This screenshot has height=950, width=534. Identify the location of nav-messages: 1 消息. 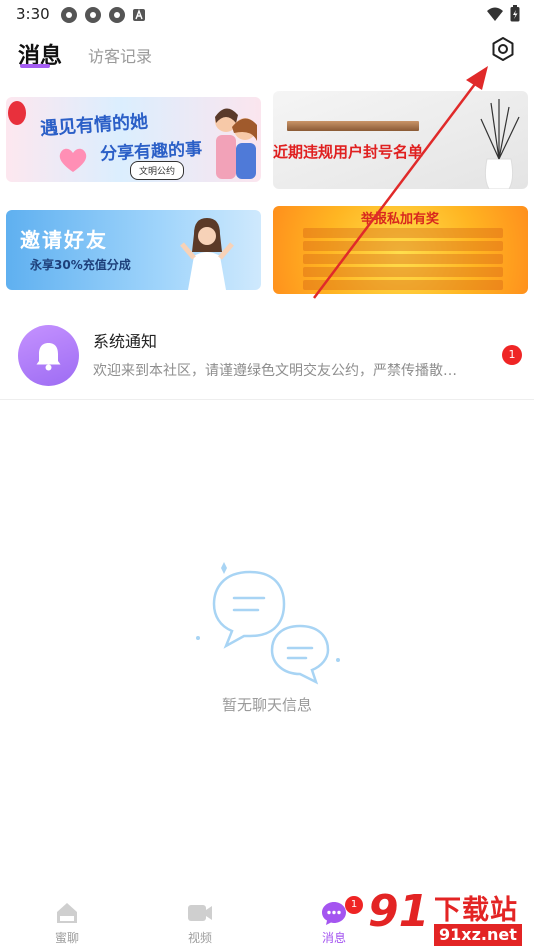
(334, 922).